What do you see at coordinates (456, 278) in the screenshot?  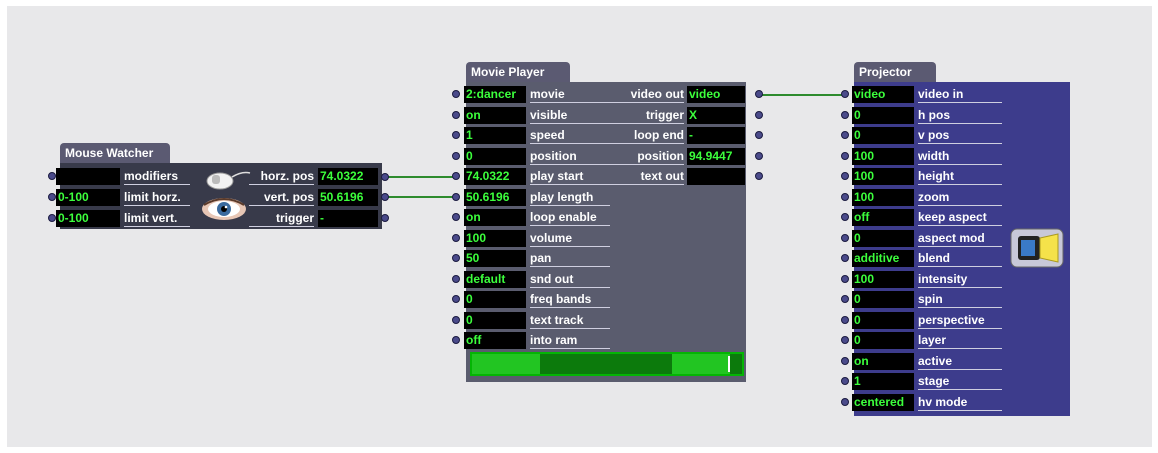 I see `snd-out-input-port` at bounding box center [456, 278].